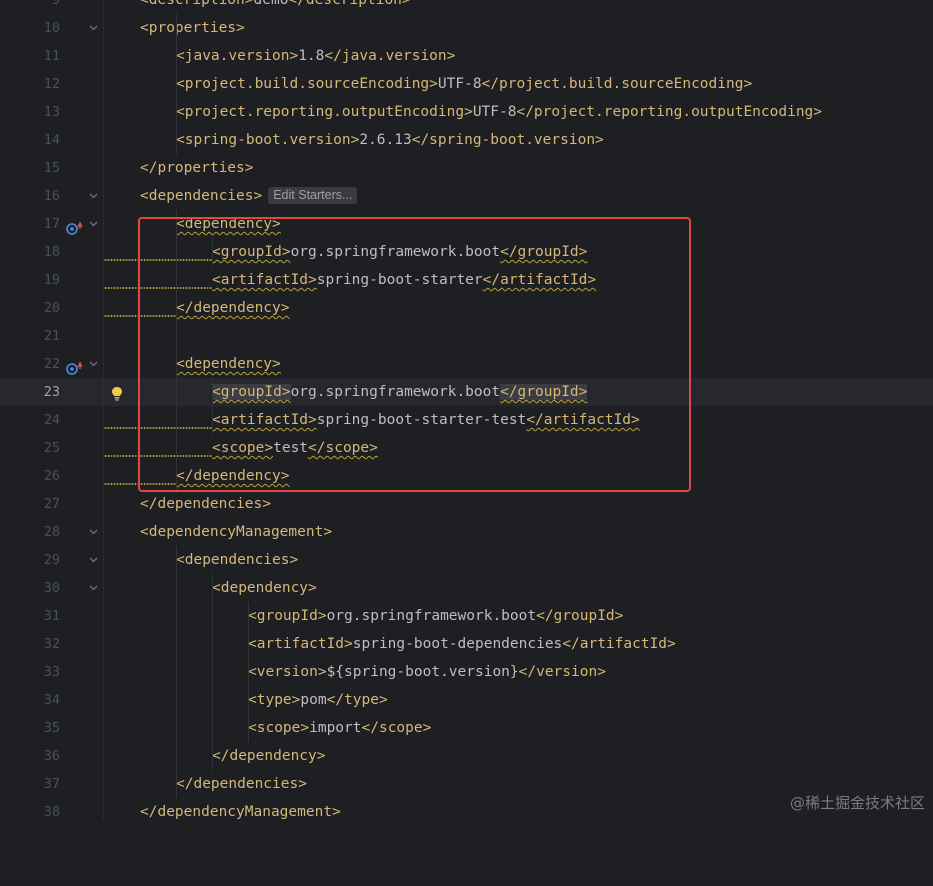 The height and width of the screenshot is (886, 933). Describe the element at coordinates (30, 224) in the screenshot. I see `line-number: 17` at that location.